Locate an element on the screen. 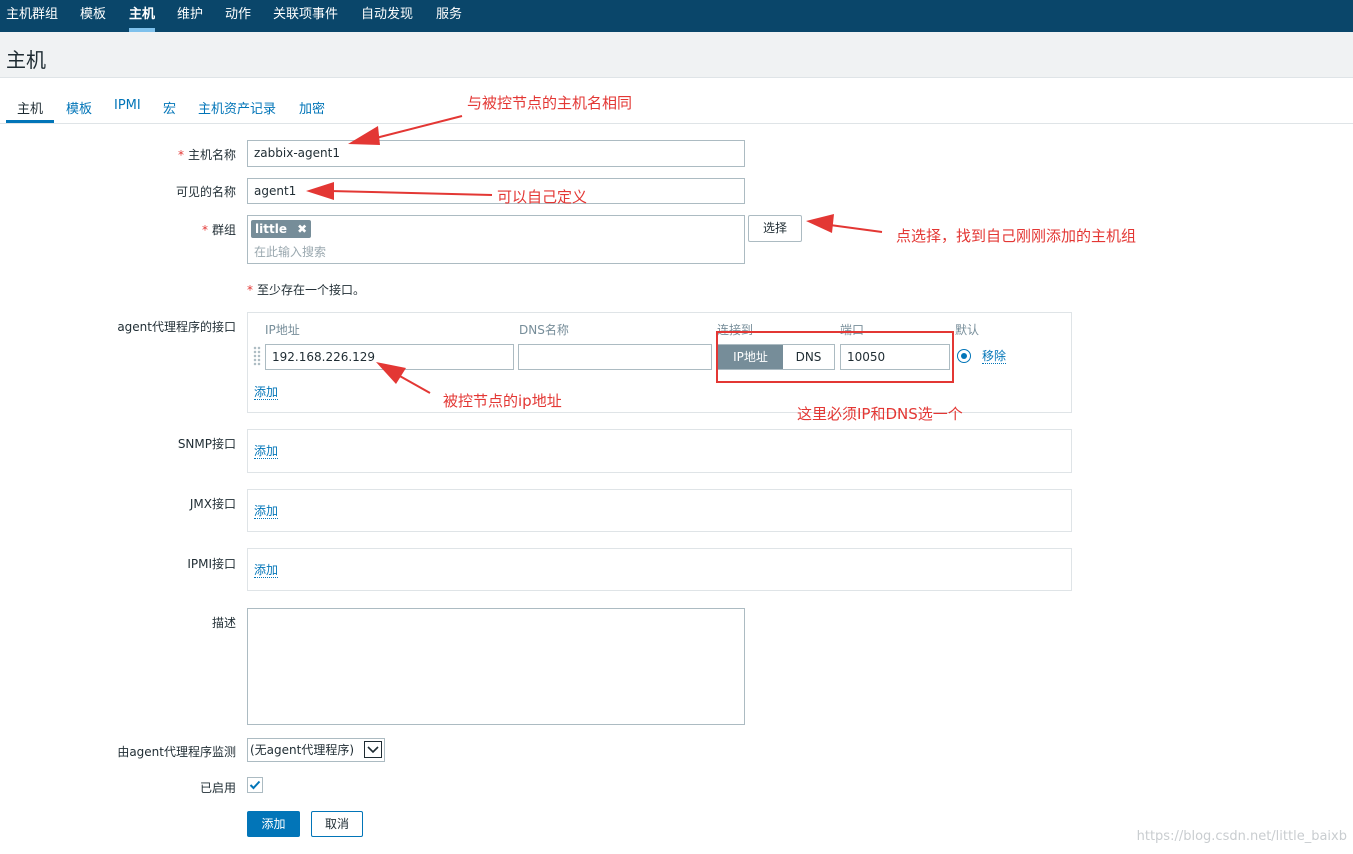 This screenshot has width=1353, height=854. annotation-select: 点选择，找到自己刚刚添加的主机组 is located at coordinates (1016, 236).